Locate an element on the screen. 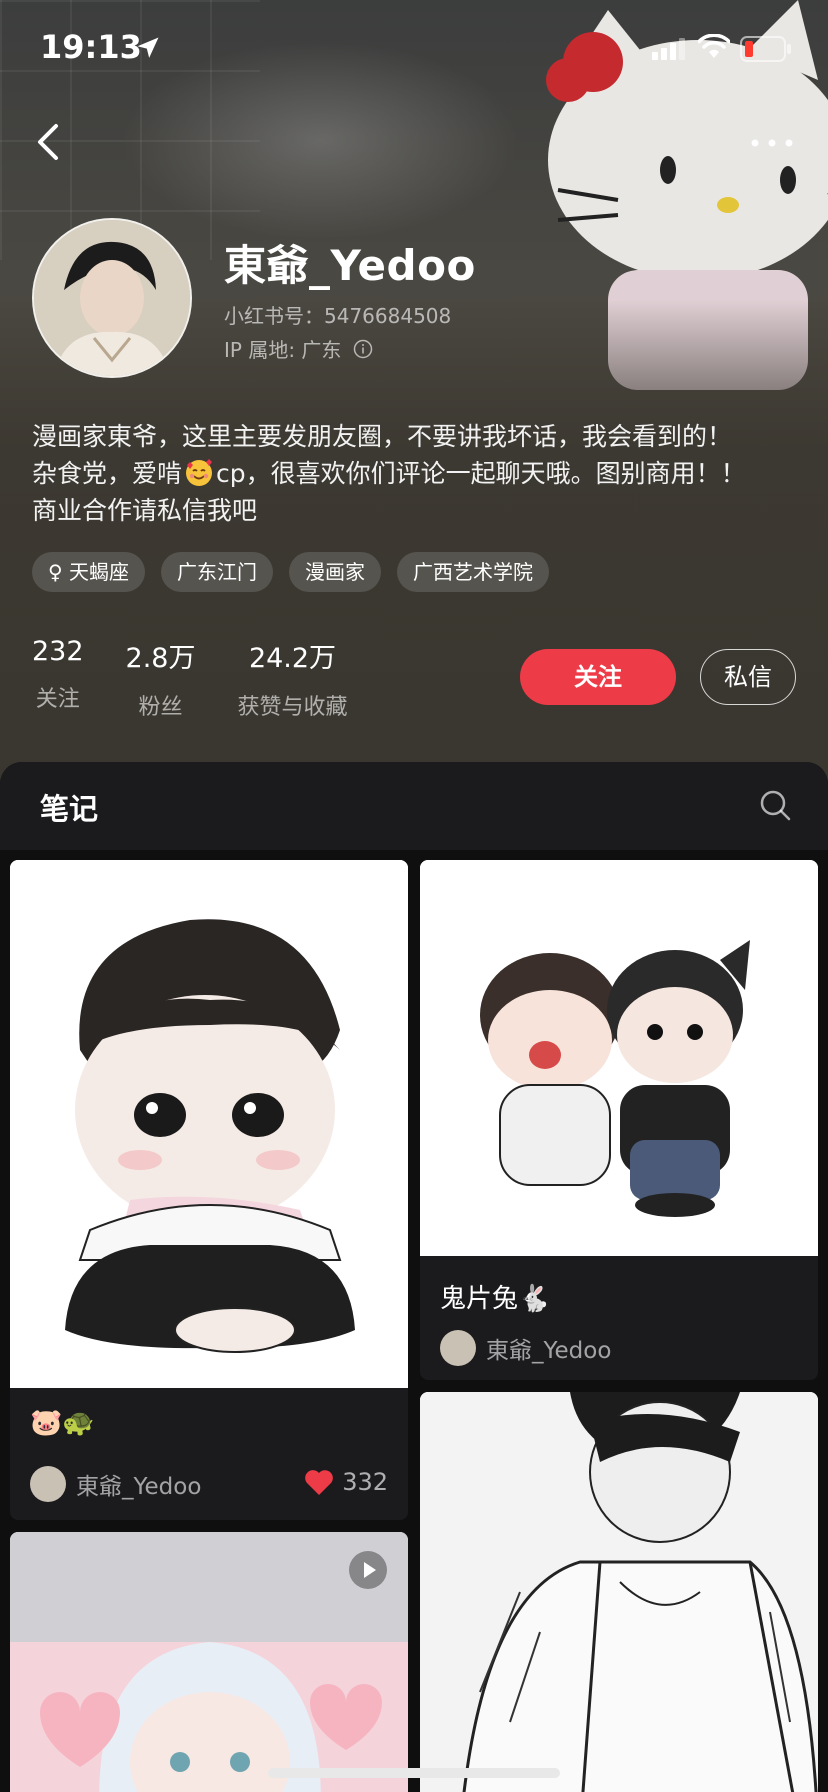 This screenshot has height=1792, width=828. manga-man-illustration is located at coordinates (619, 1592).